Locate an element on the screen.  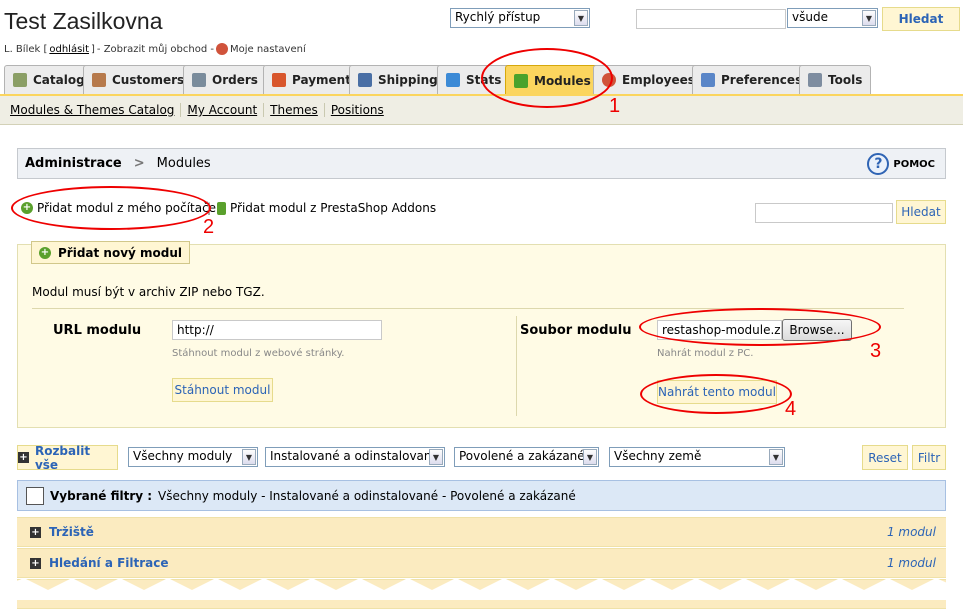
subnav-my-account: My Account is located at coordinates (226, 110).